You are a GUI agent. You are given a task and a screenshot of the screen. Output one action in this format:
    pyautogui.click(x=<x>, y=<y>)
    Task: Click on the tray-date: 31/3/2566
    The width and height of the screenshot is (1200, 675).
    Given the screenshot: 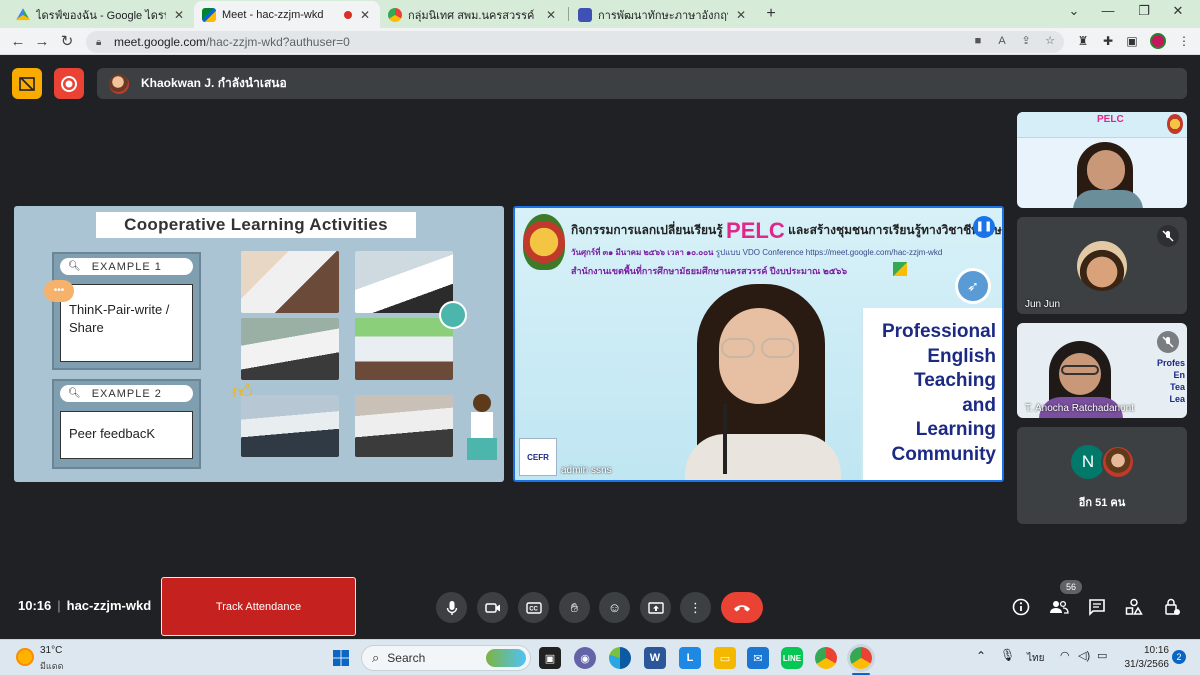 What is the action you would take?
    pyautogui.click(x=1143, y=664)
    